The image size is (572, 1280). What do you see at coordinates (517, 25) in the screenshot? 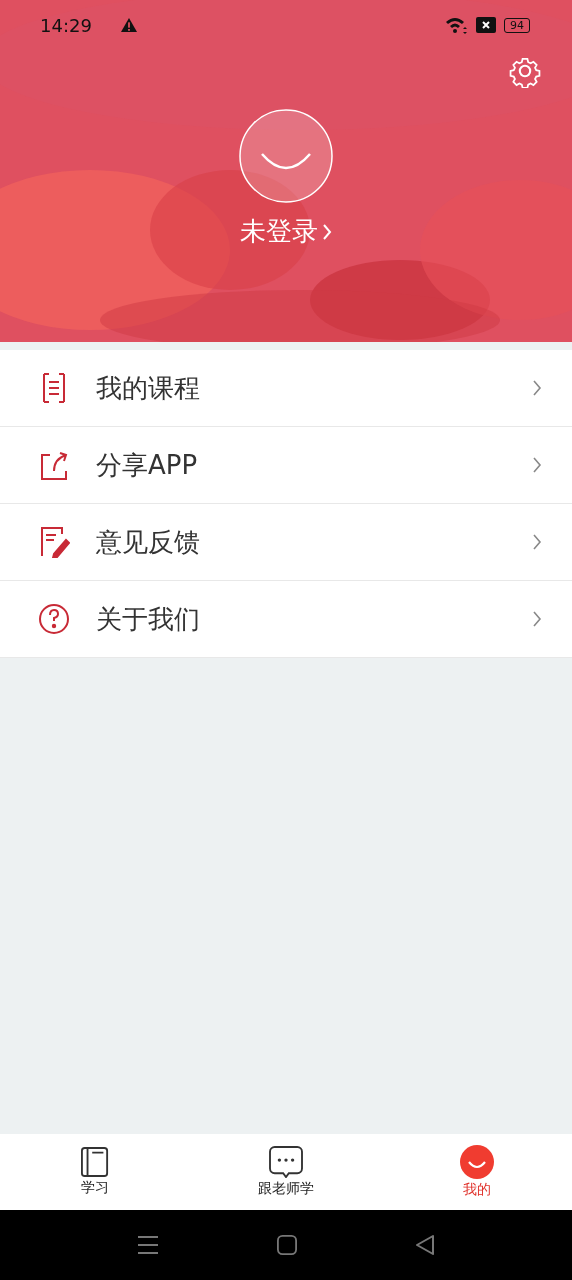
I see `battery-level: 94` at bounding box center [517, 25].